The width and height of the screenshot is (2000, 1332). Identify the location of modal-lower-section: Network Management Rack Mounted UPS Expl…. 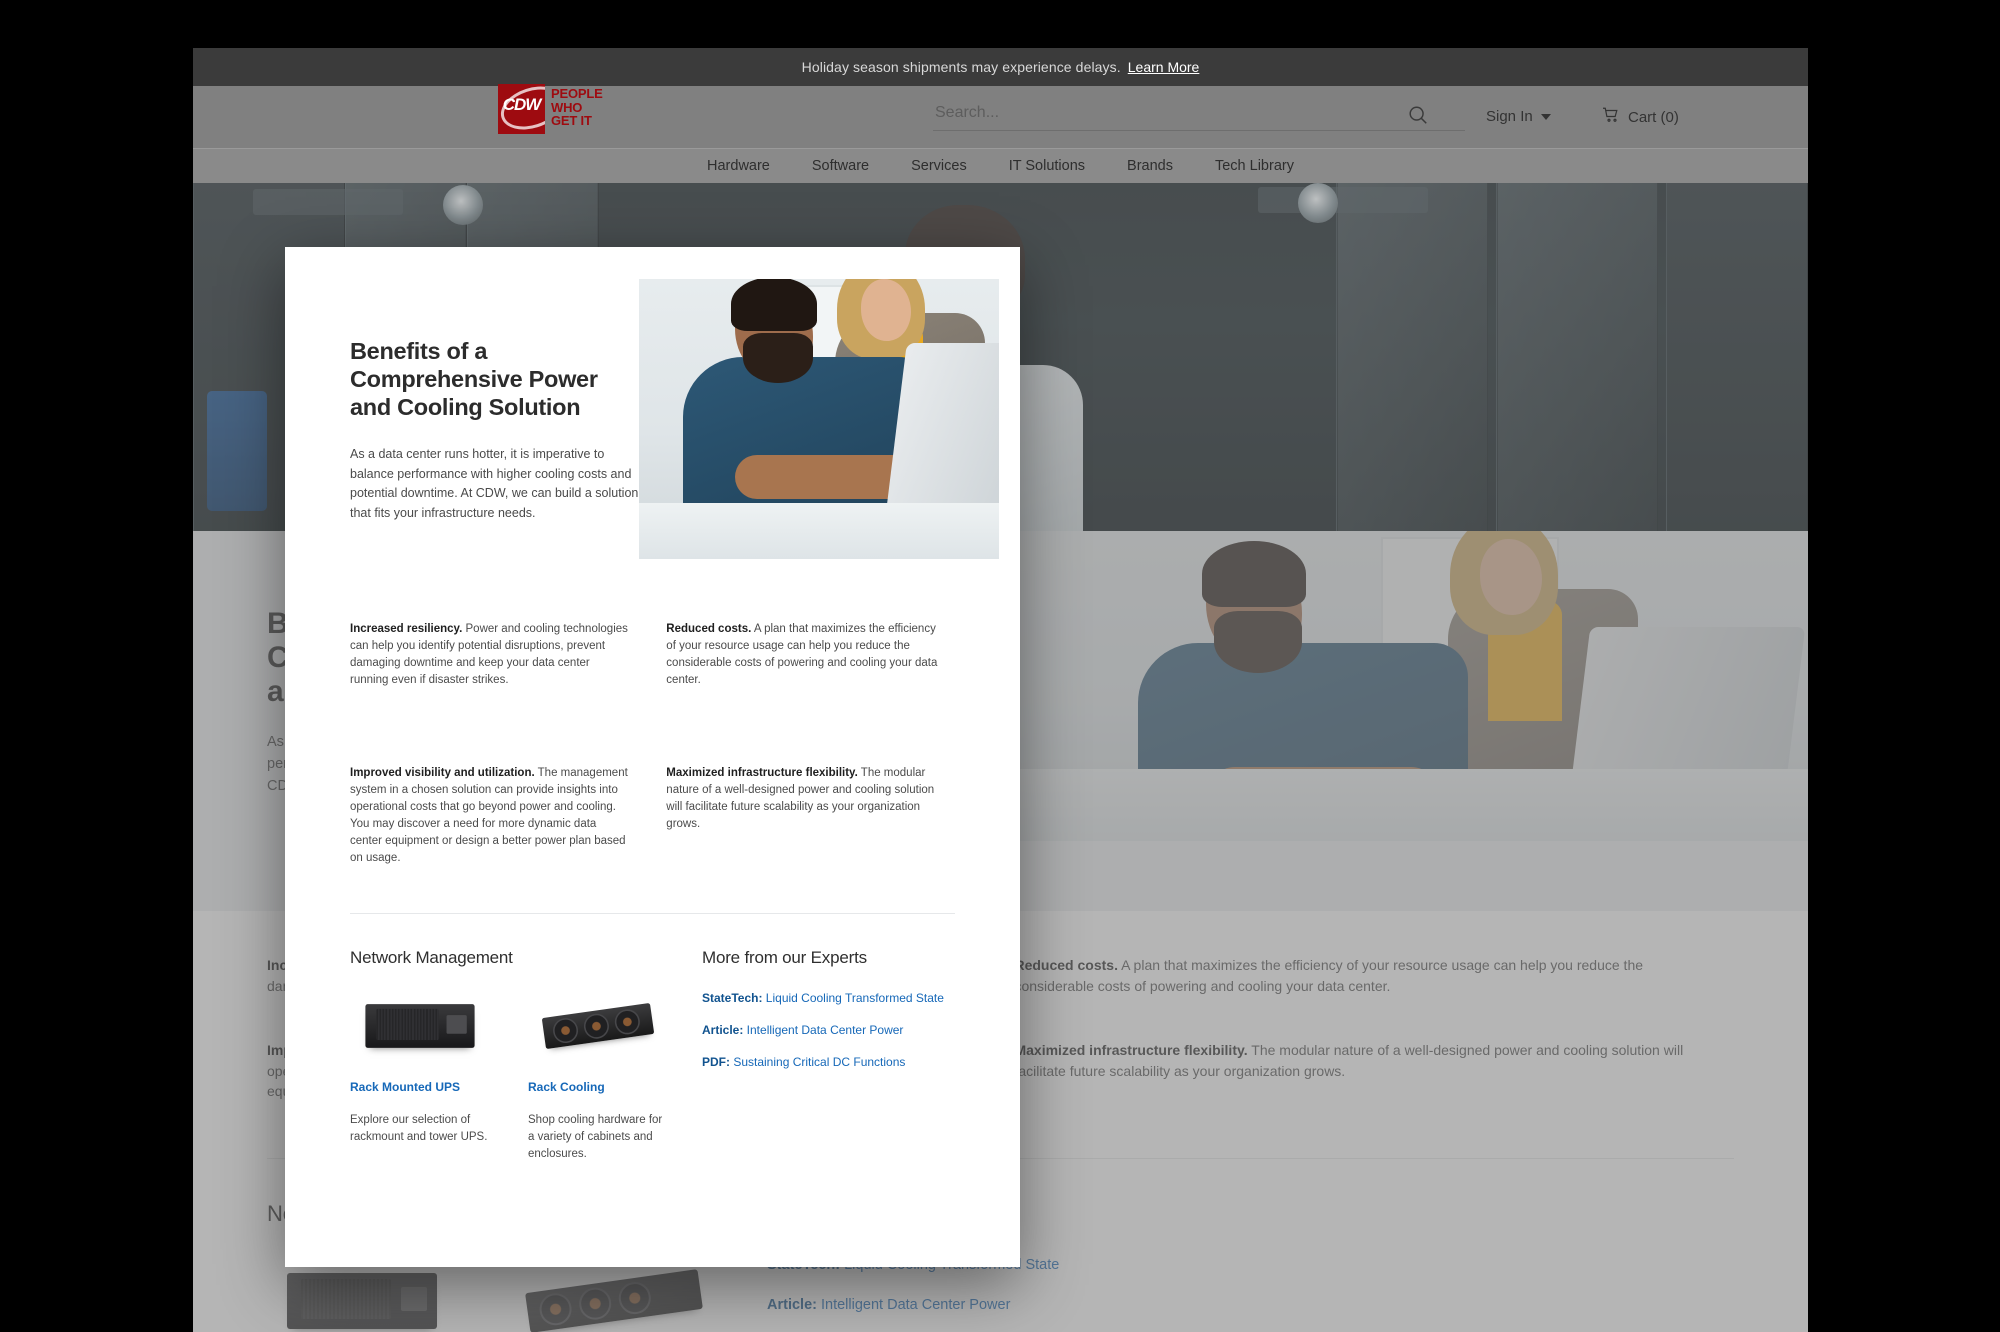
(652, 1038).